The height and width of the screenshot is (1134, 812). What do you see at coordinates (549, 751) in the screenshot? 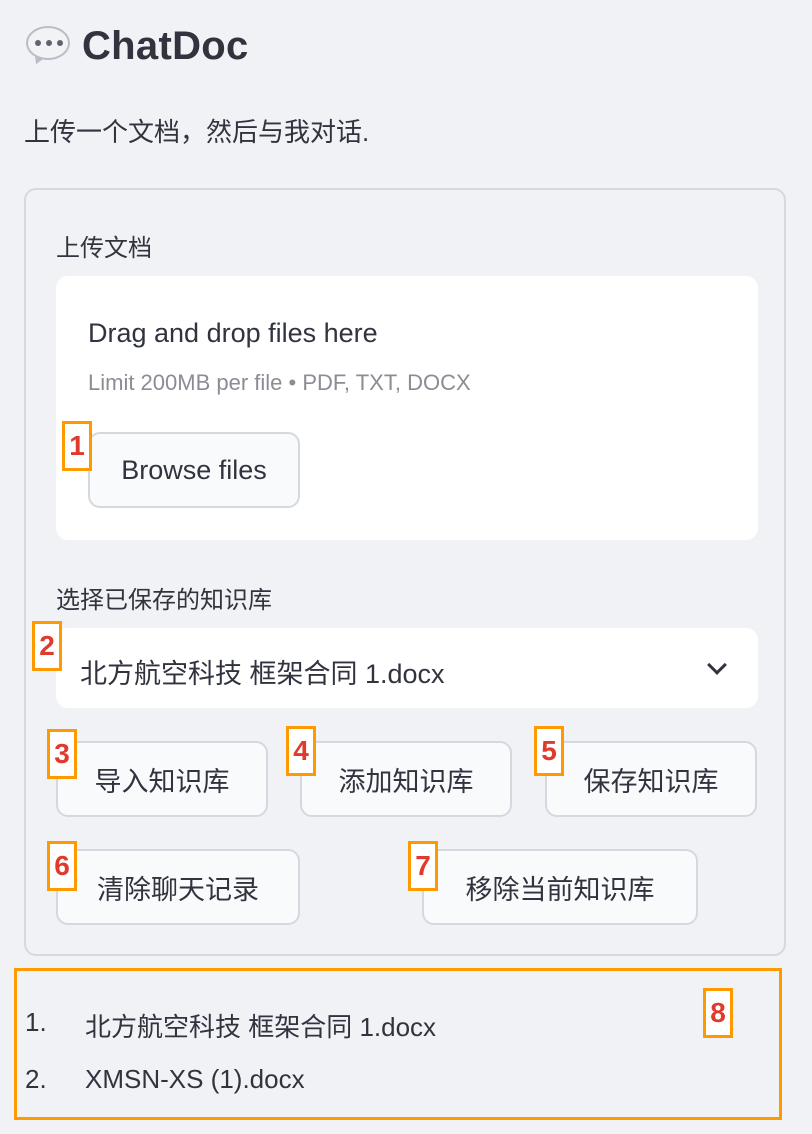
I see `annotation-badge-5: 5` at bounding box center [549, 751].